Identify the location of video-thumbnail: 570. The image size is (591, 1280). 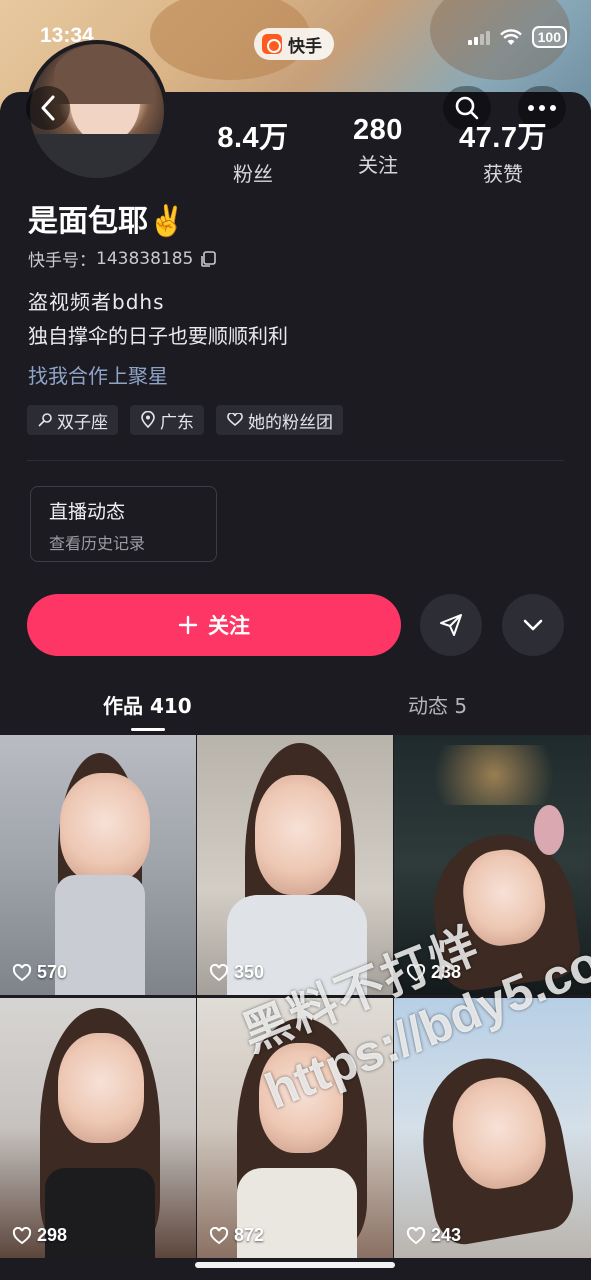
(98, 865).